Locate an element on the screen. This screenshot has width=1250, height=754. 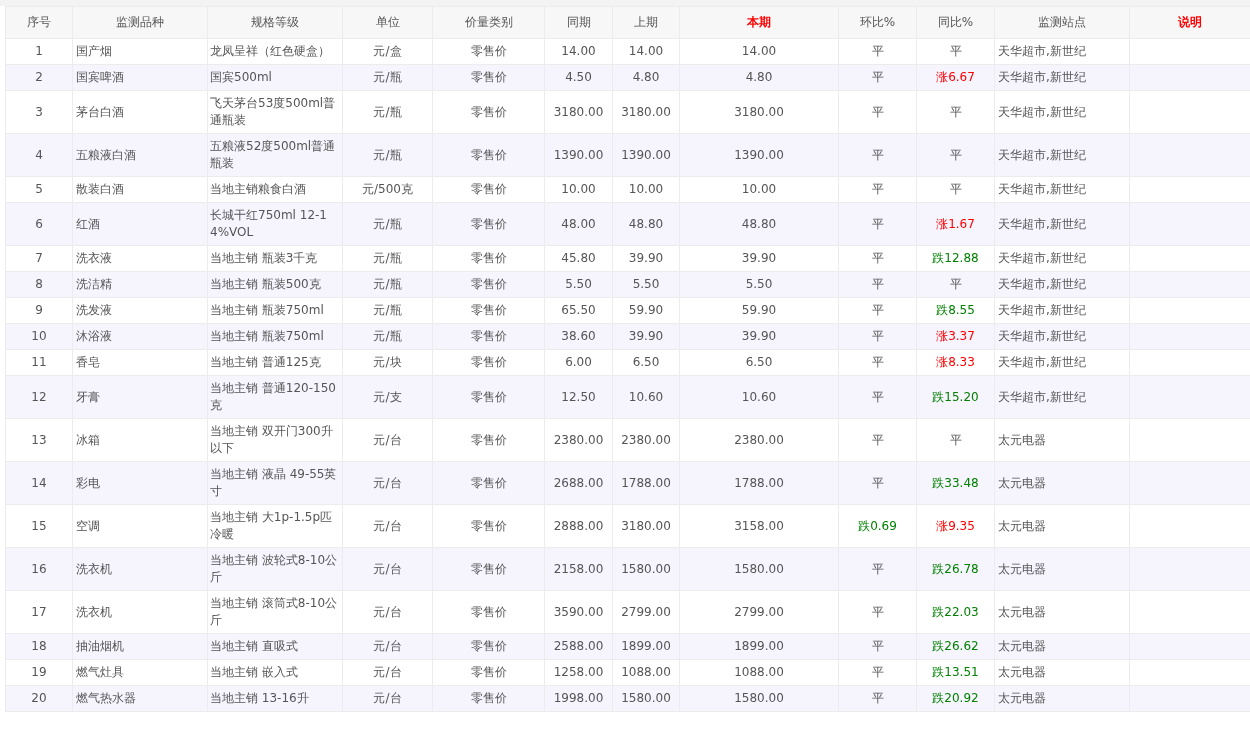
table-cell: 涨9.35 is located at coordinates (955, 526).